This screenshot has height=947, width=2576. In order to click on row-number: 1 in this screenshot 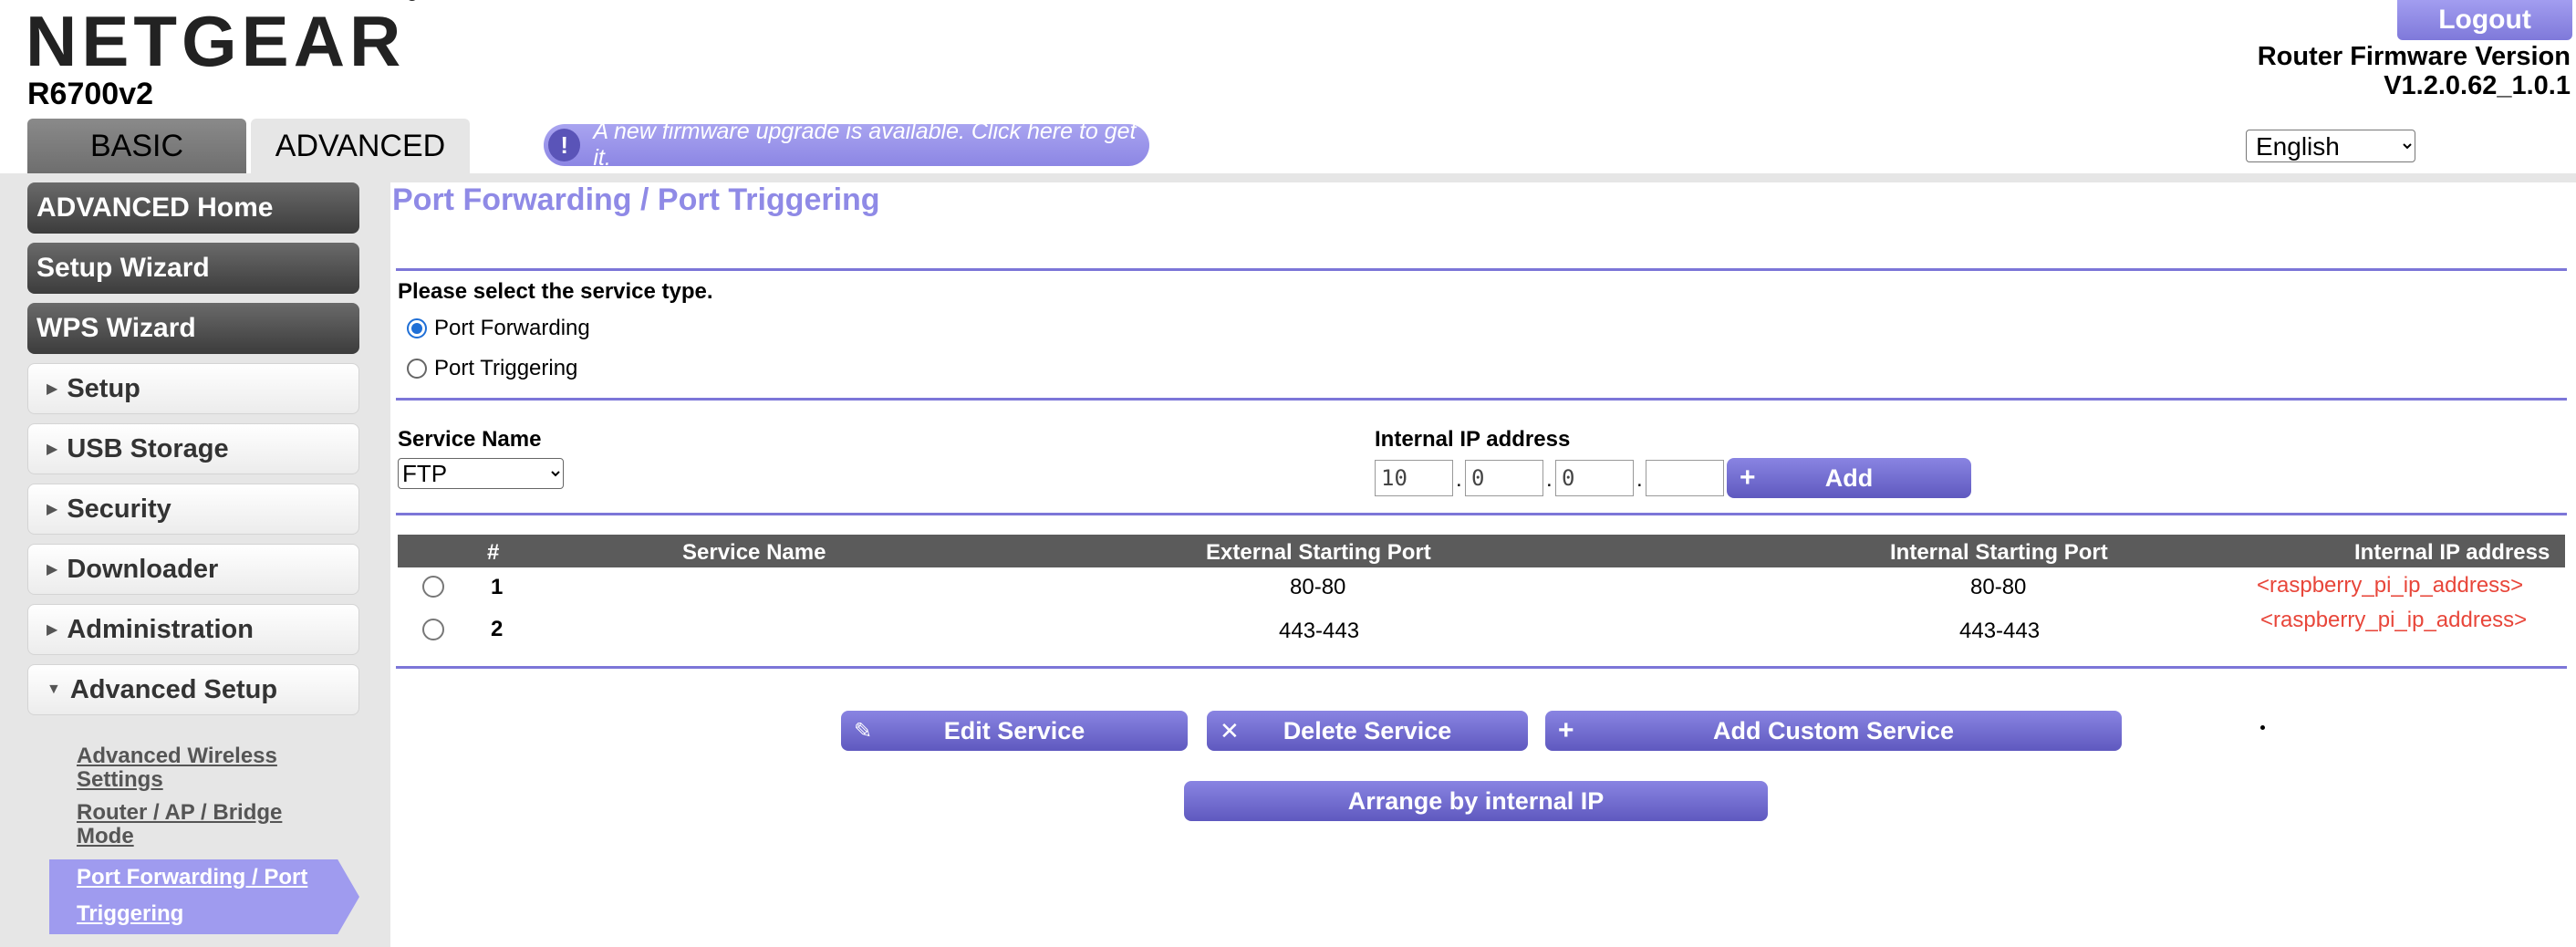, I will do `click(498, 587)`.